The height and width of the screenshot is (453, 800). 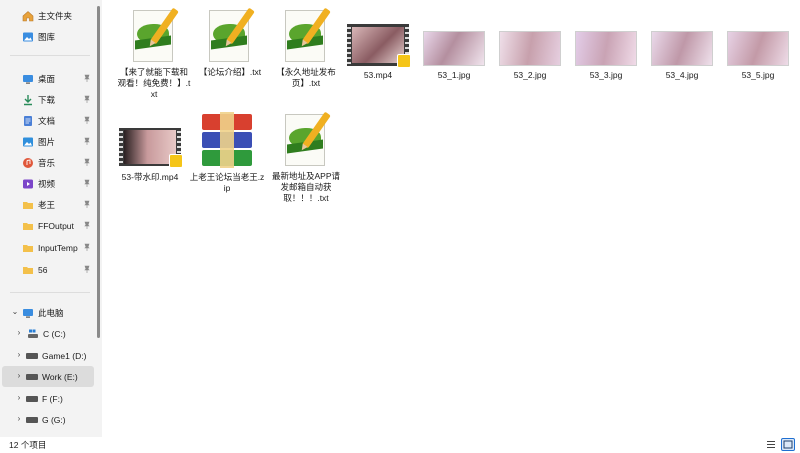 I want to click on video-file-icon, so click(x=379, y=46).